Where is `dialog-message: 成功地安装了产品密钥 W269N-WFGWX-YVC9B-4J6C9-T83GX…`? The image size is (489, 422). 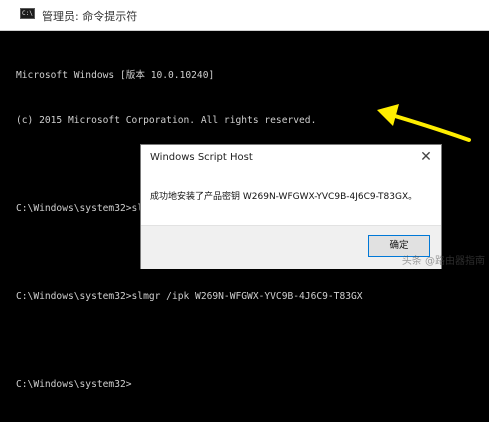
dialog-message: 成功地安装了产品密钥 W269N-WFGWX-YVC9B-4J6C9-T83GX… is located at coordinates (284, 197).